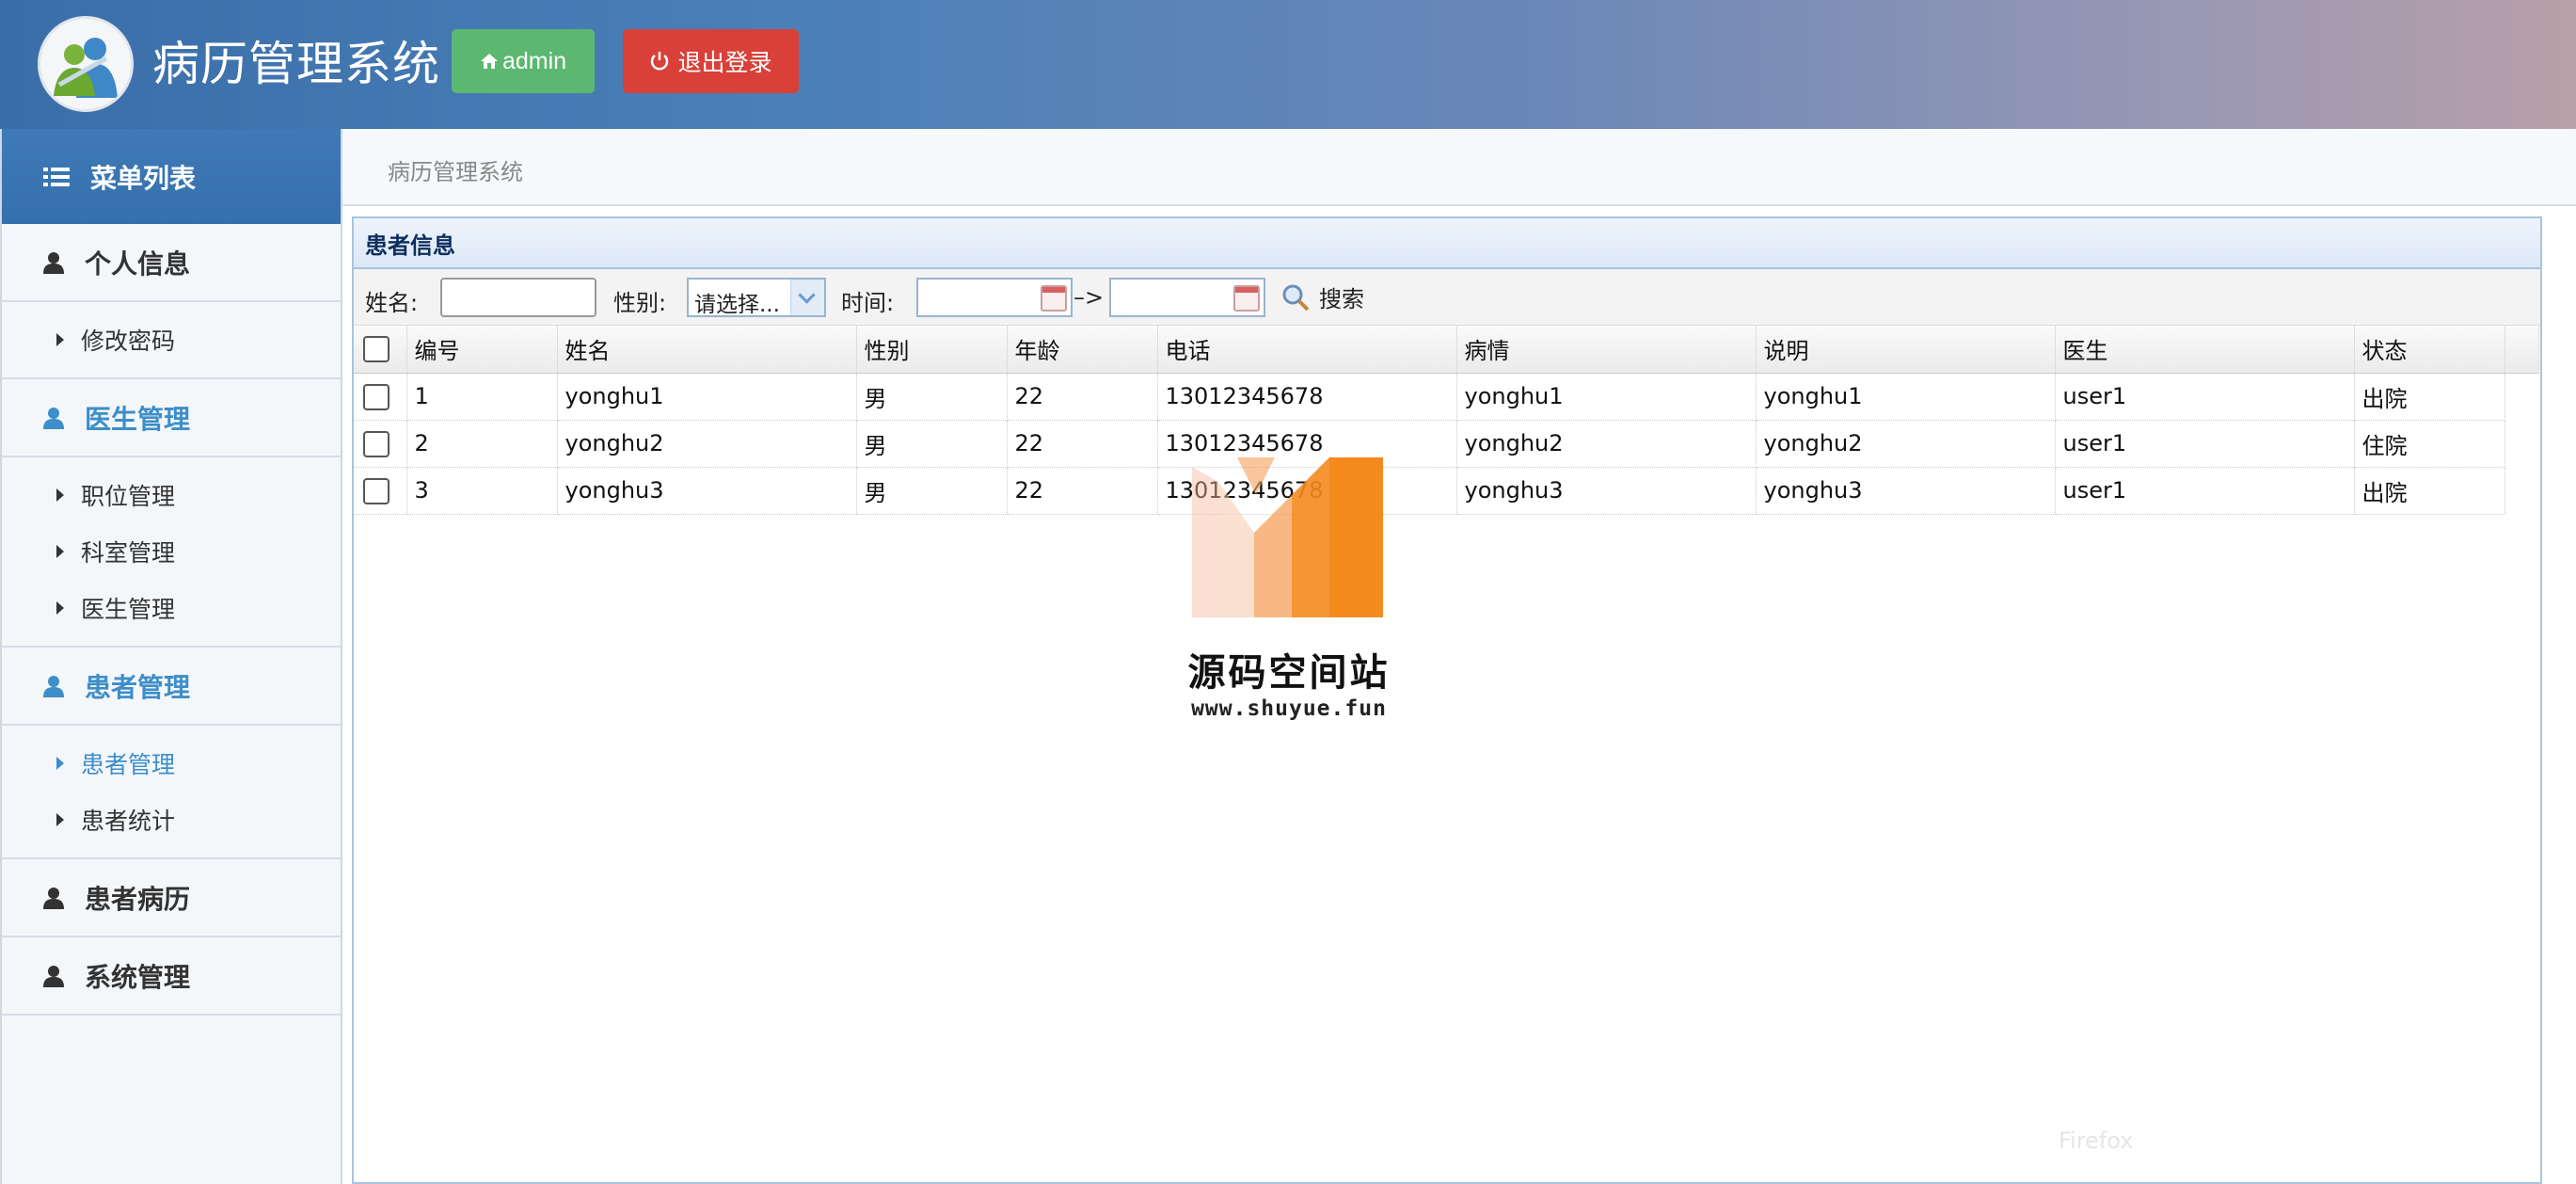 The height and width of the screenshot is (1184, 2576). I want to click on sidebar-section-records: 患者病历, so click(171, 898).